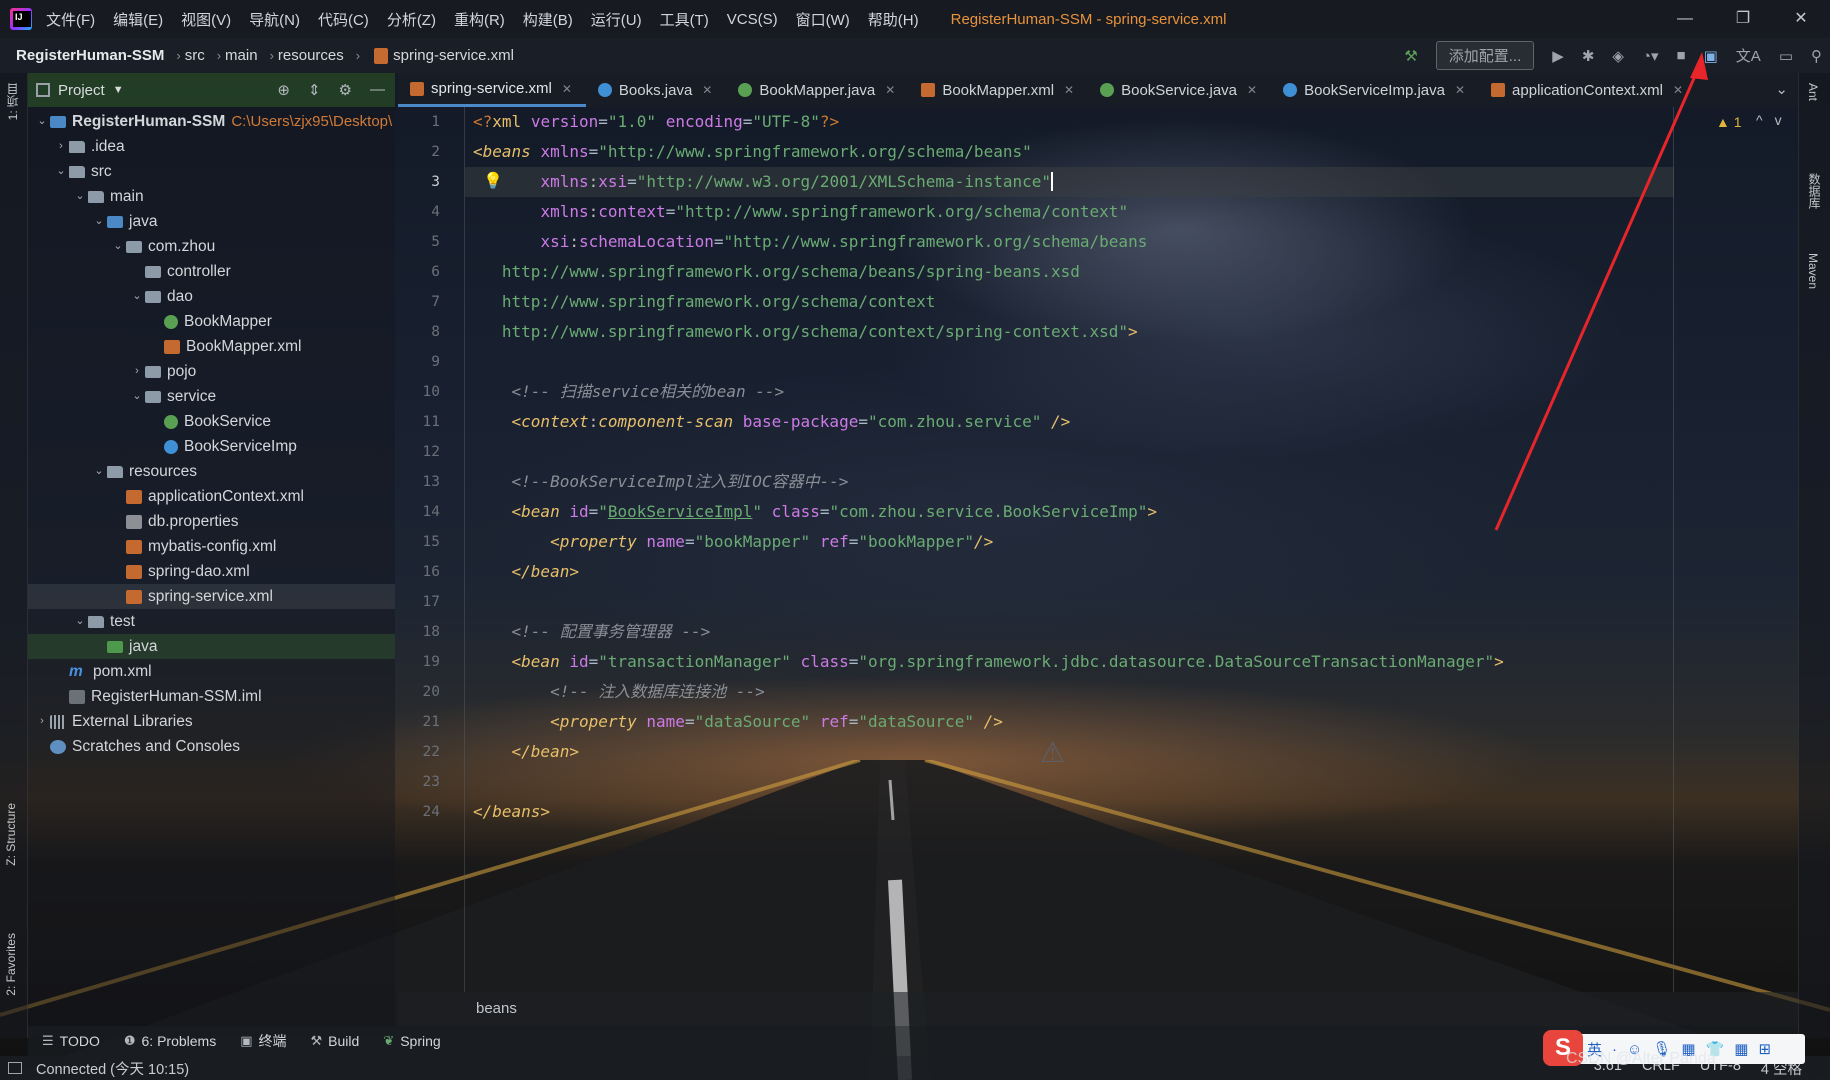 The width and height of the screenshot is (1830, 1080). Describe the element at coordinates (138, 19) in the screenshot. I see `menu-edit: 编辑(E)` at that location.